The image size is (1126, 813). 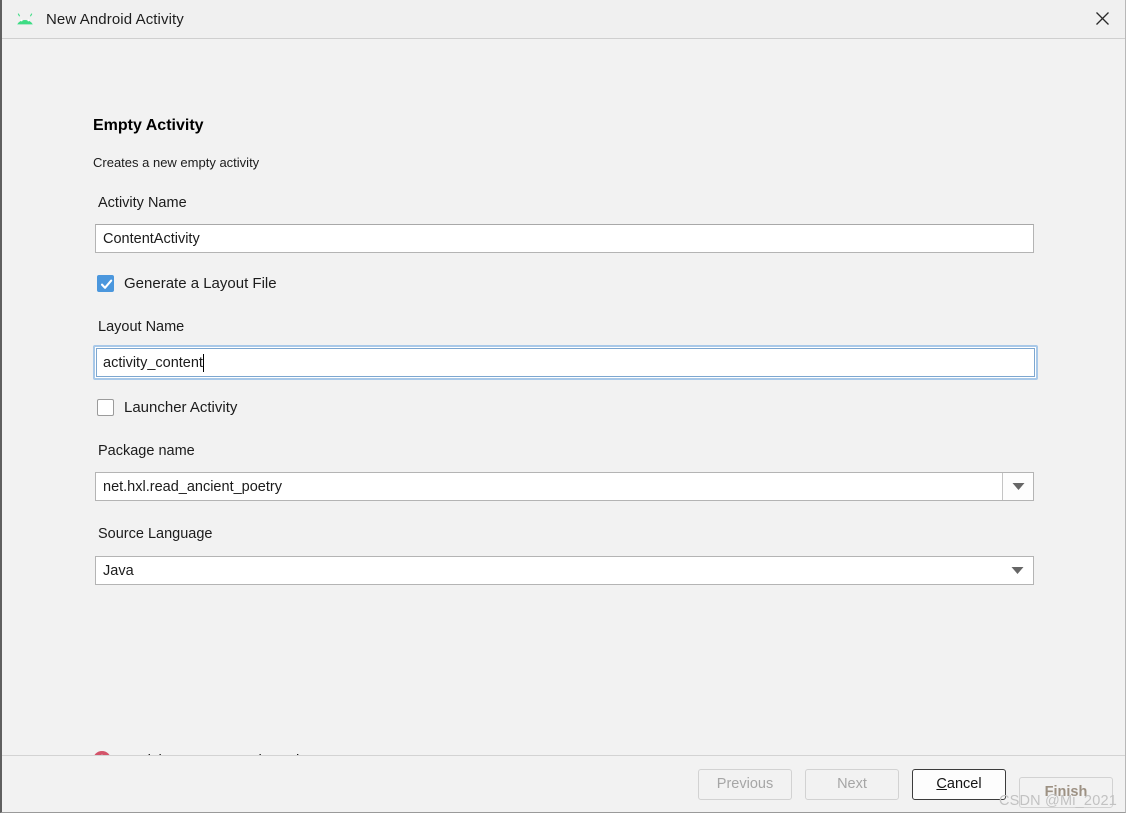 I want to click on window-title: New Android Activity, so click(x=115, y=19).